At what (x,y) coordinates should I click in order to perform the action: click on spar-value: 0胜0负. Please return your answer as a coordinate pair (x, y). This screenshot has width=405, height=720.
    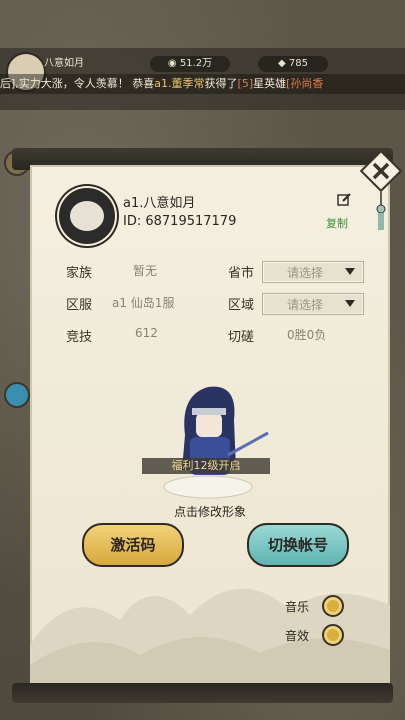
    Looking at the image, I should click on (307, 335).